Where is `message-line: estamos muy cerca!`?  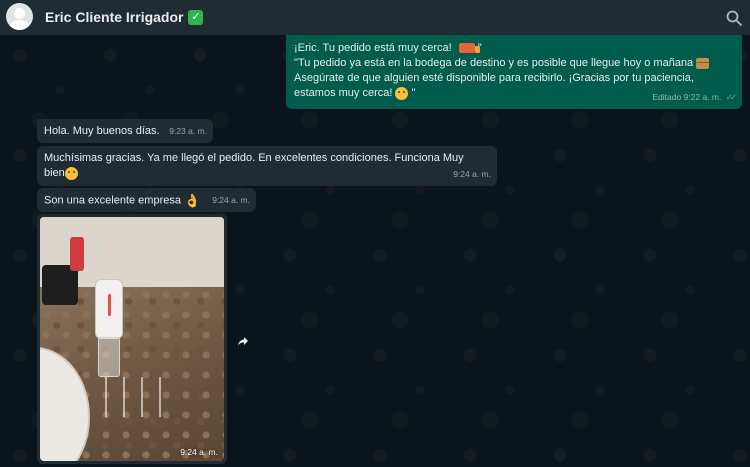 message-line: estamos muy cerca! is located at coordinates (343, 93).